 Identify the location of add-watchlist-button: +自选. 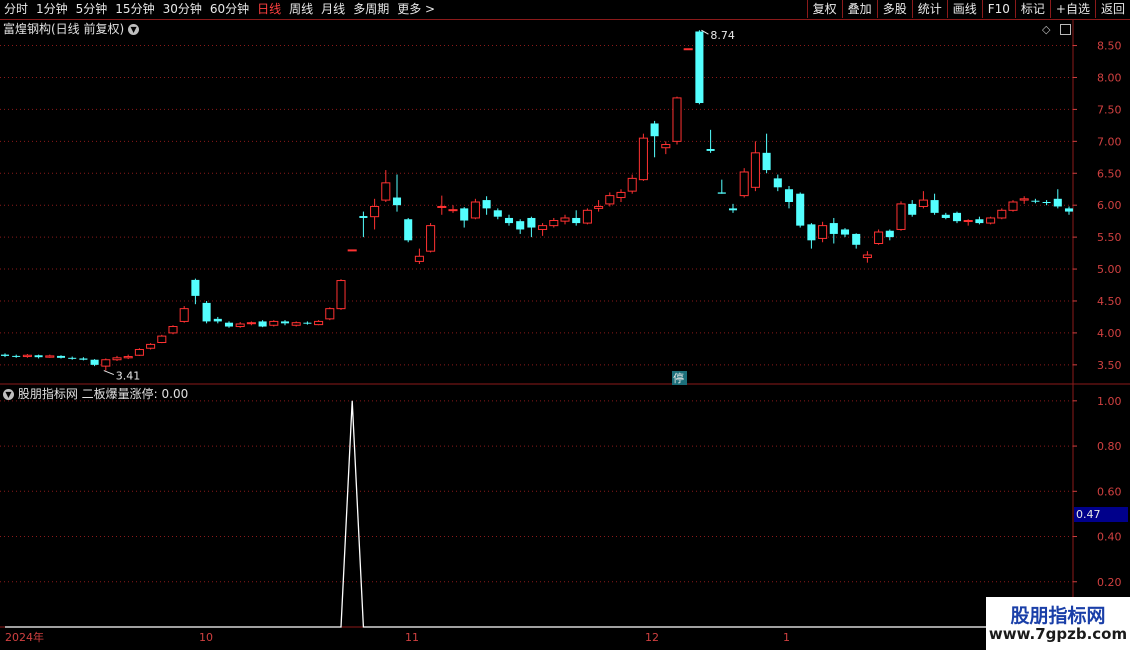
(1072, 9).